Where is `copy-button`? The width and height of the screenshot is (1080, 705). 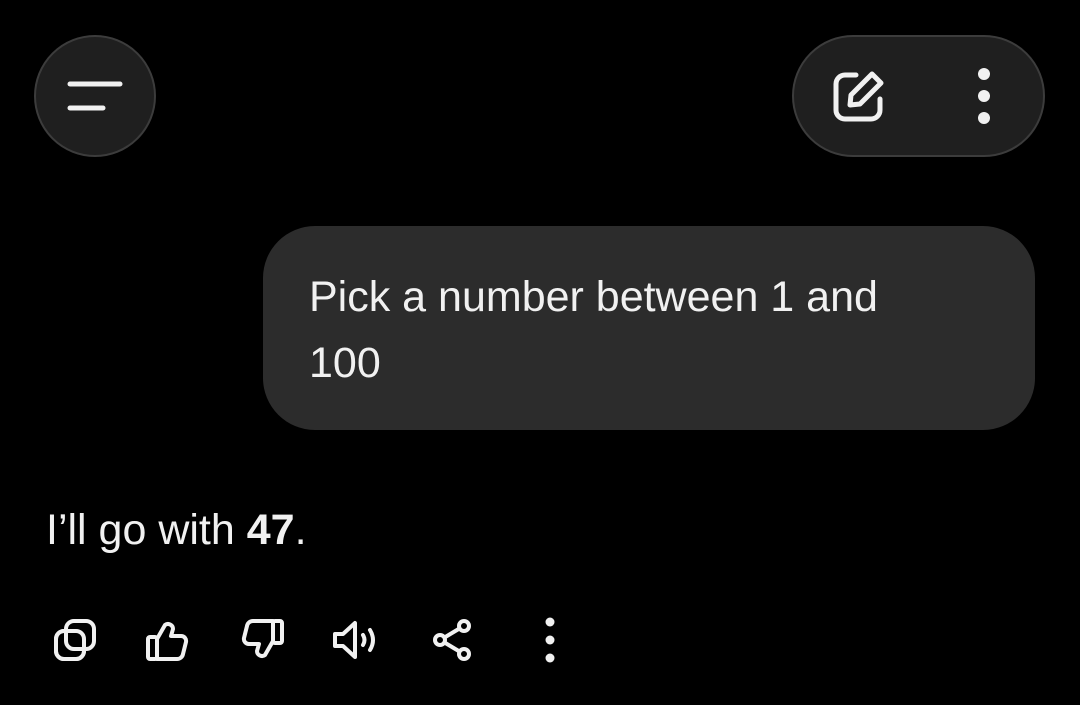 copy-button is located at coordinates (75, 640).